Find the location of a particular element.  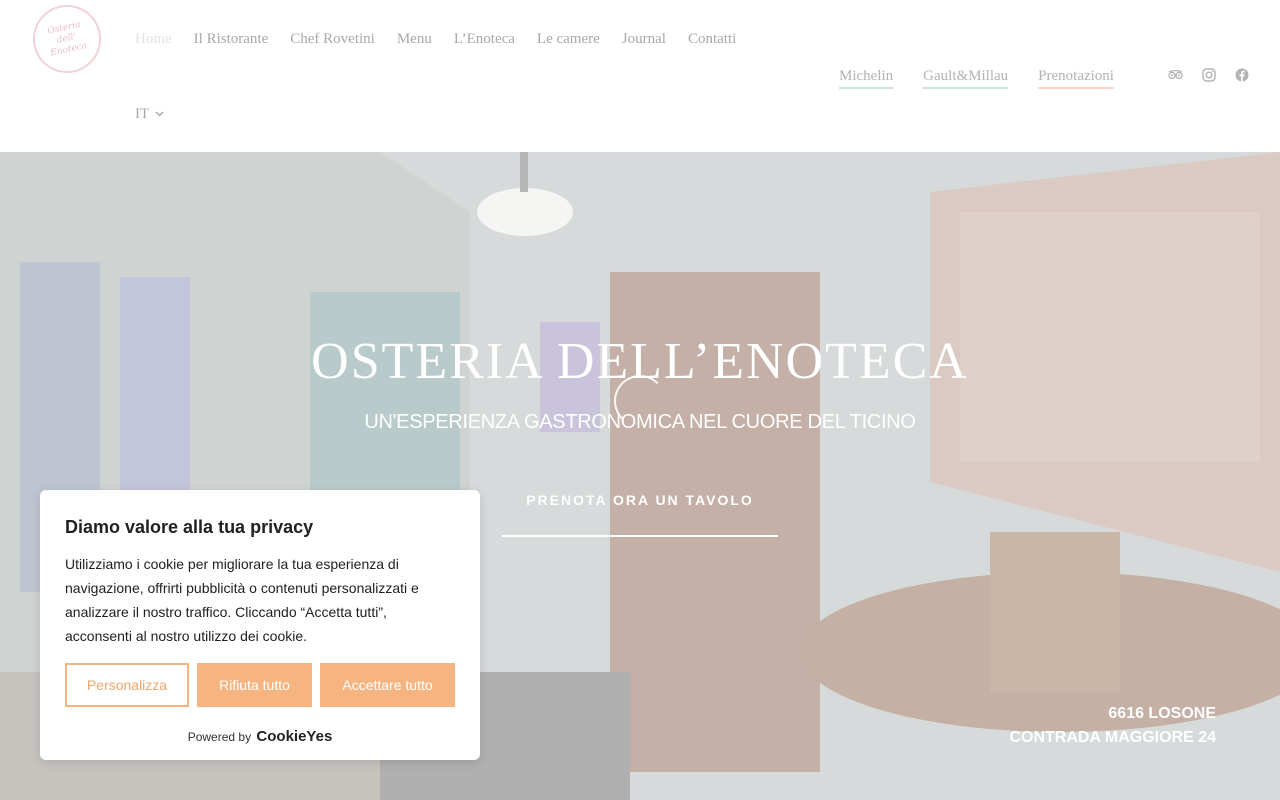

tripadvisor-icon is located at coordinates (1175, 74).